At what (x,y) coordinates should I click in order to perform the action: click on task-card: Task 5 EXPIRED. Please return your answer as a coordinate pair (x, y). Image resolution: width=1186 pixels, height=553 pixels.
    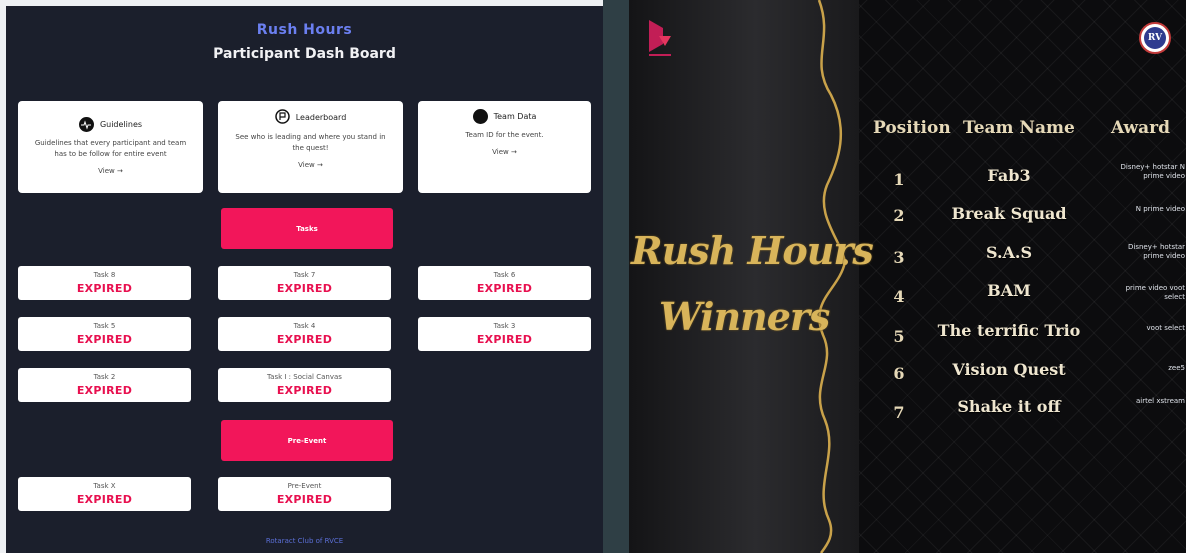
    Looking at the image, I should click on (104, 334).